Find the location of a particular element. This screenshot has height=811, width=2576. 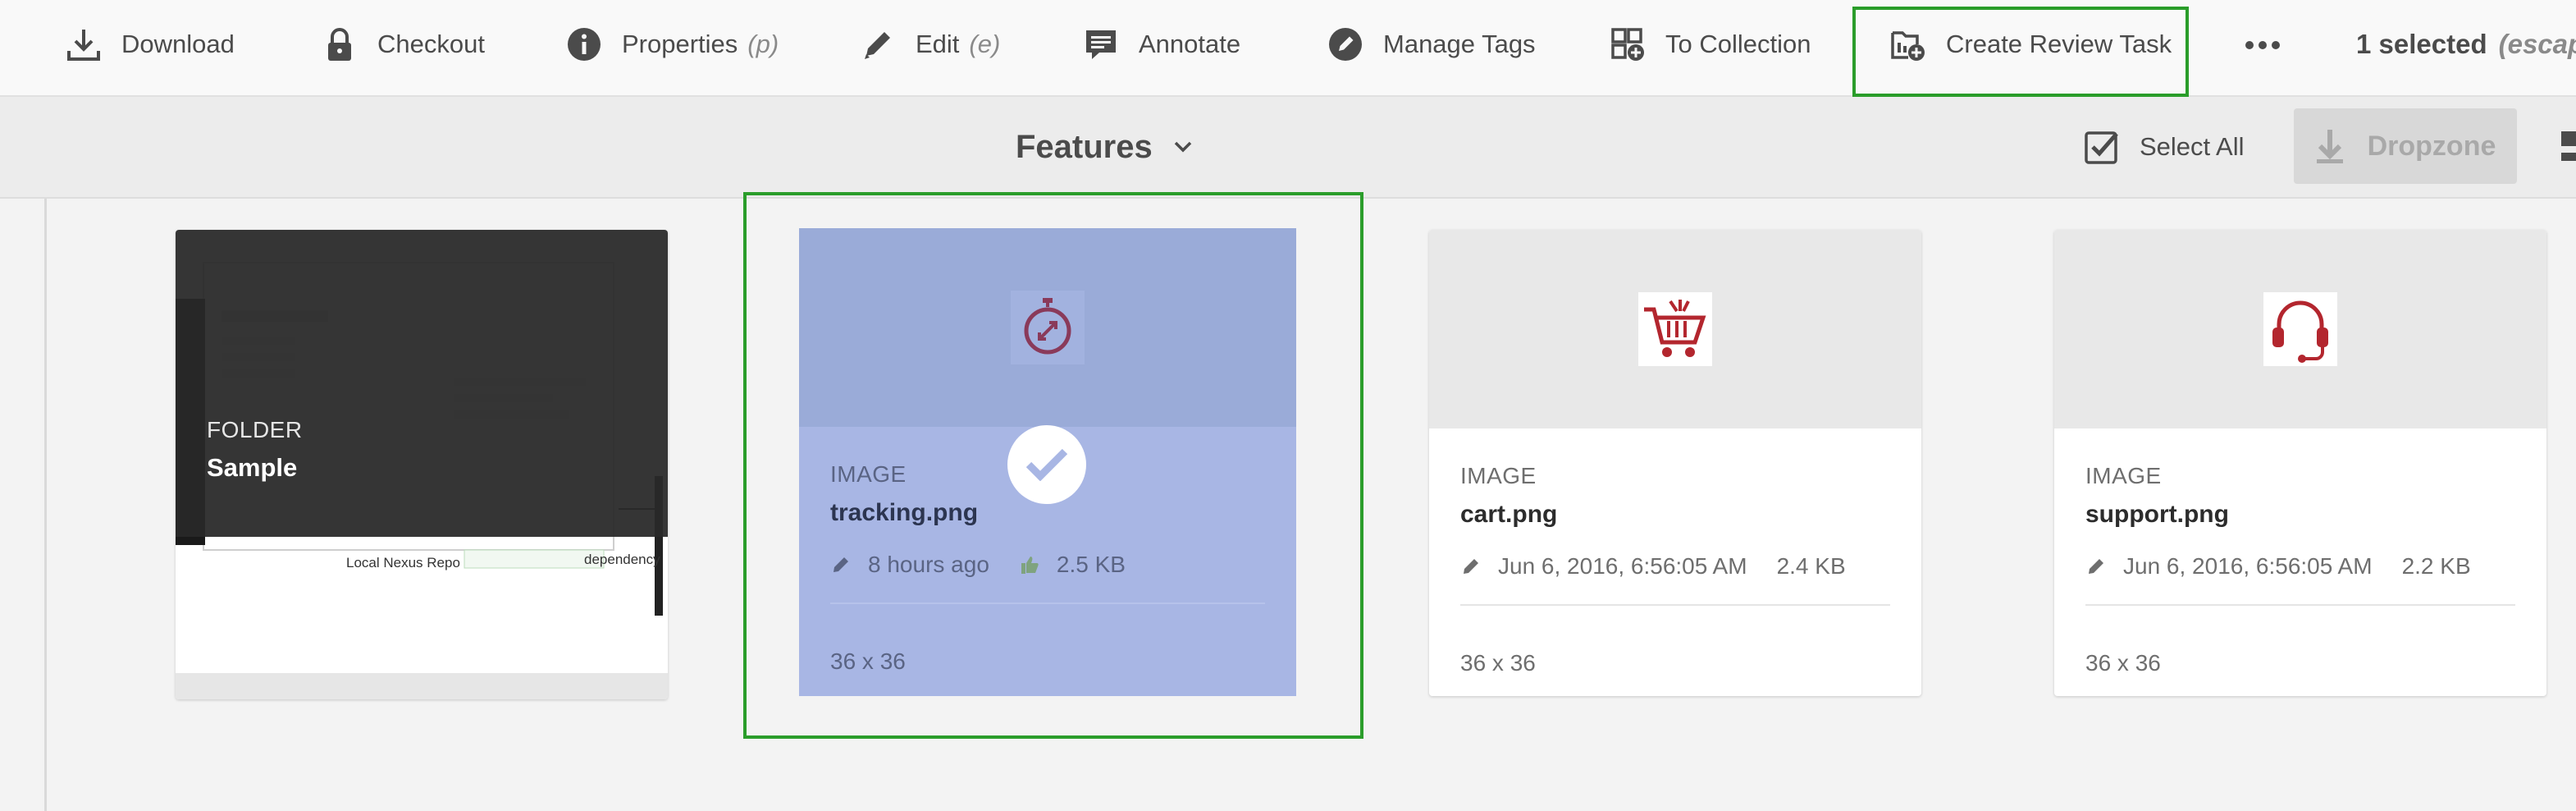

card-title: Sample is located at coordinates (253, 467).